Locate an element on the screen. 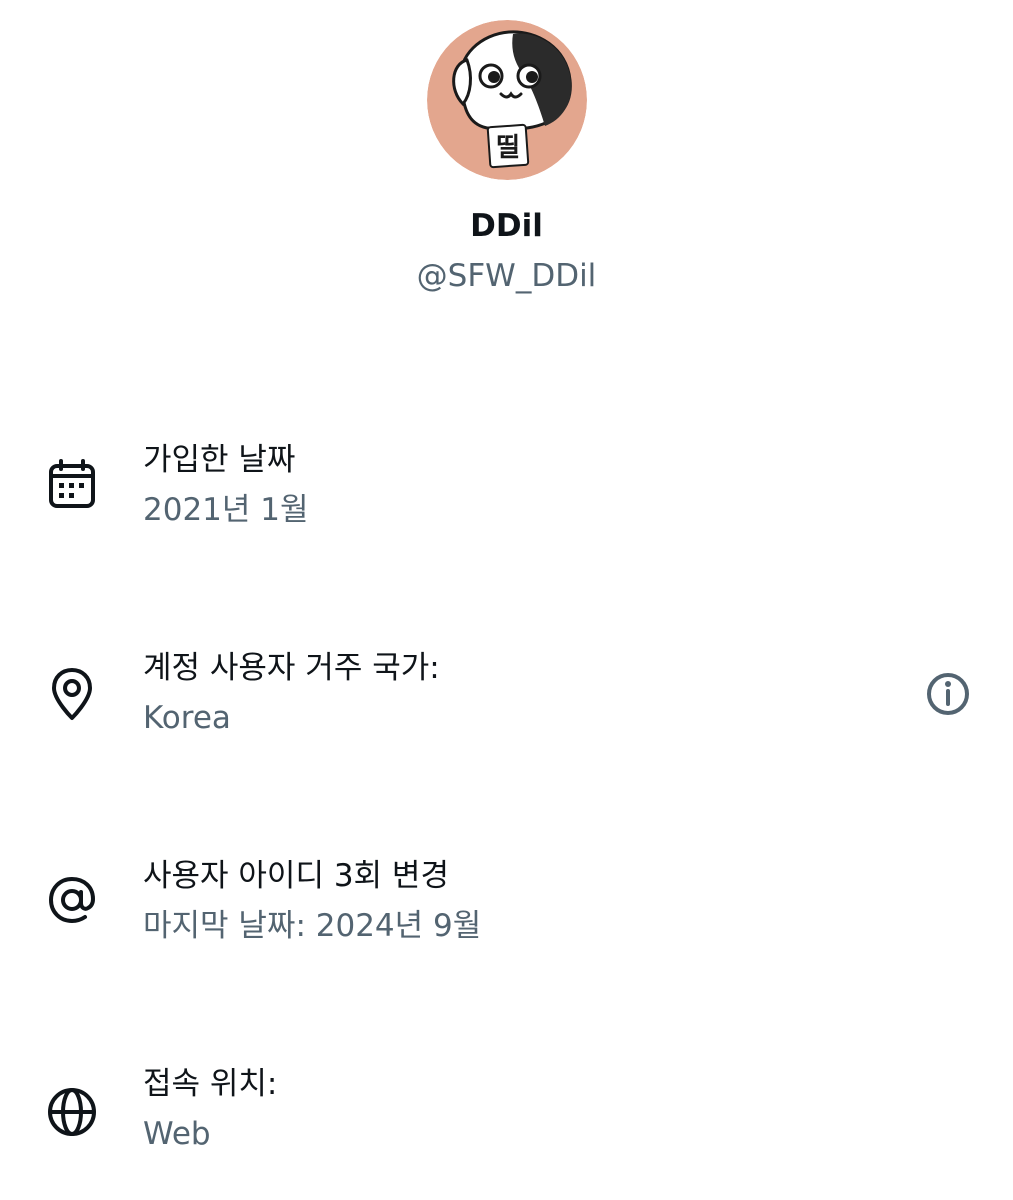 The width and height of the screenshot is (1013, 1200). dog-cartoon-avatar-icon: 띨 is located at coordinates (507, 100).